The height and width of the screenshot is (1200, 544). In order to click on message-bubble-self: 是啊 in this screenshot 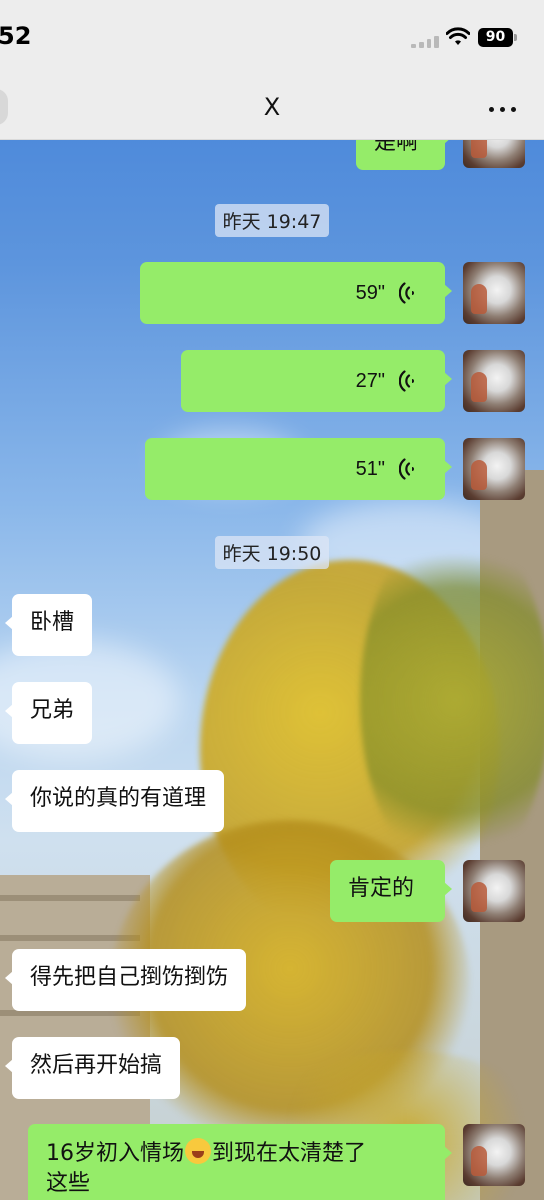, I will do `click(404, 155)`.